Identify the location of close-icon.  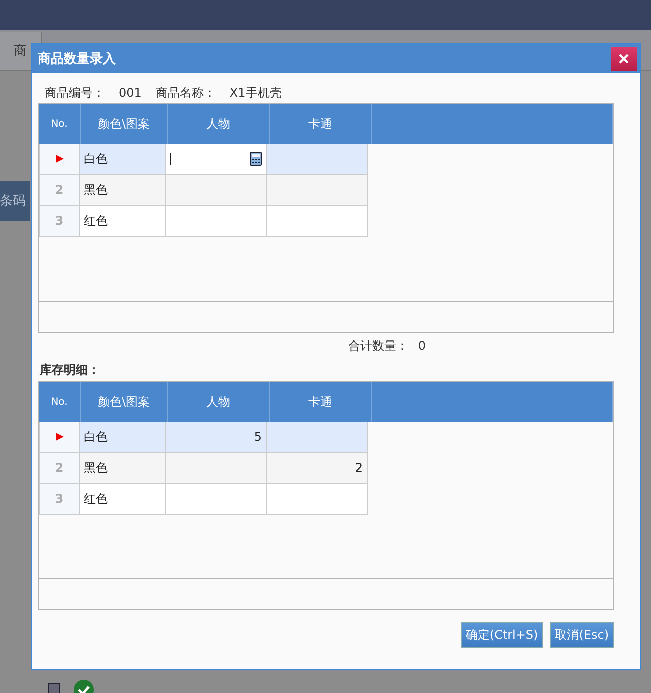
(624, 59).